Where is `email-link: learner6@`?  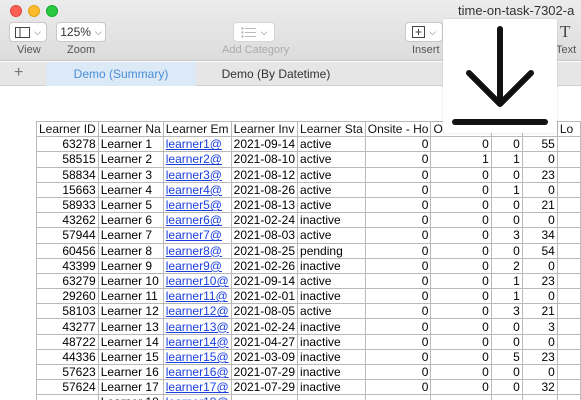
email-link: learner6@ is located at coordinates (194, 220).